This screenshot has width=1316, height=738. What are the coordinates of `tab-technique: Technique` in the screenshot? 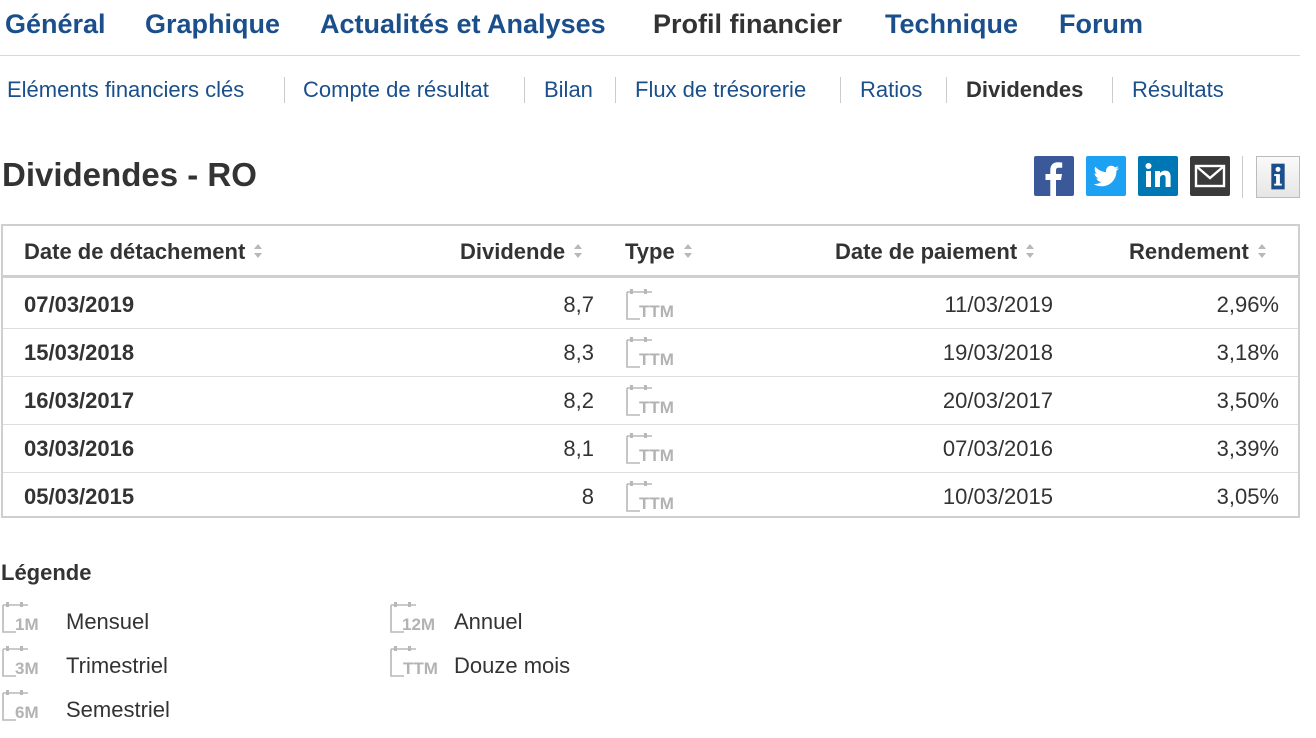 It's located at (951, 24).